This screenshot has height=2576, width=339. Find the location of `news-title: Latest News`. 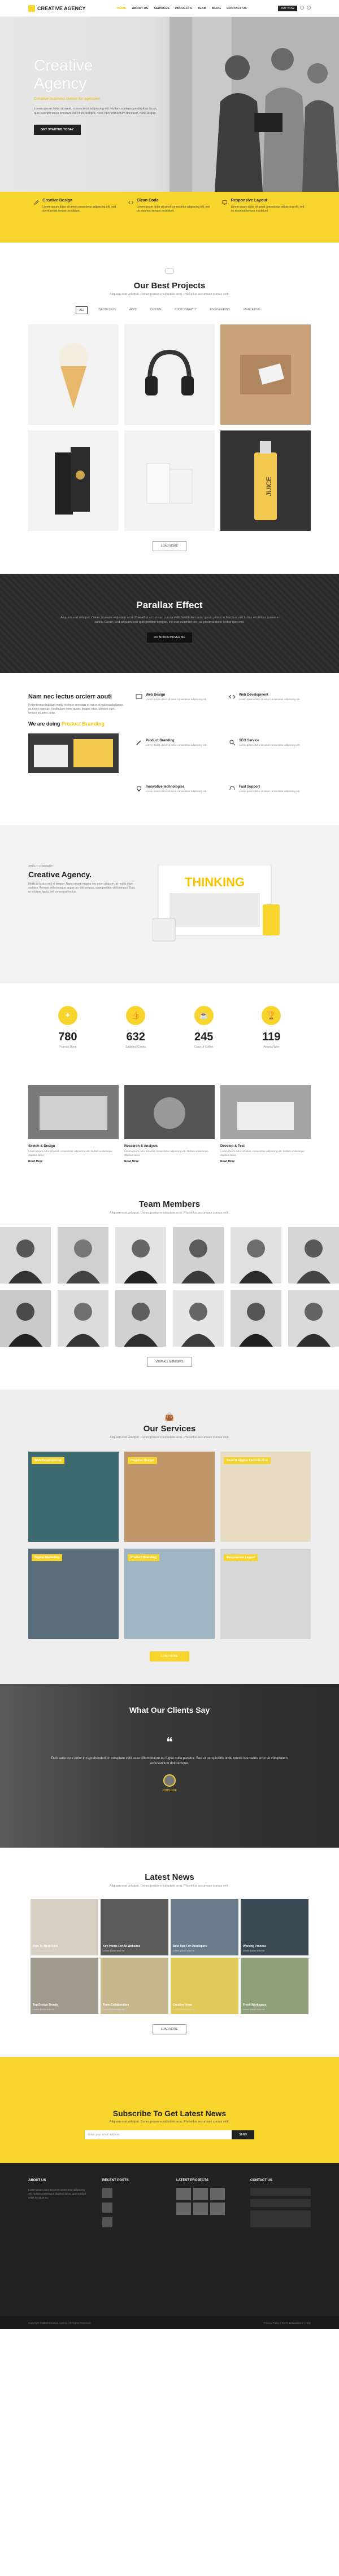

news-title: Latest News is located at coordinates (169, 1877).